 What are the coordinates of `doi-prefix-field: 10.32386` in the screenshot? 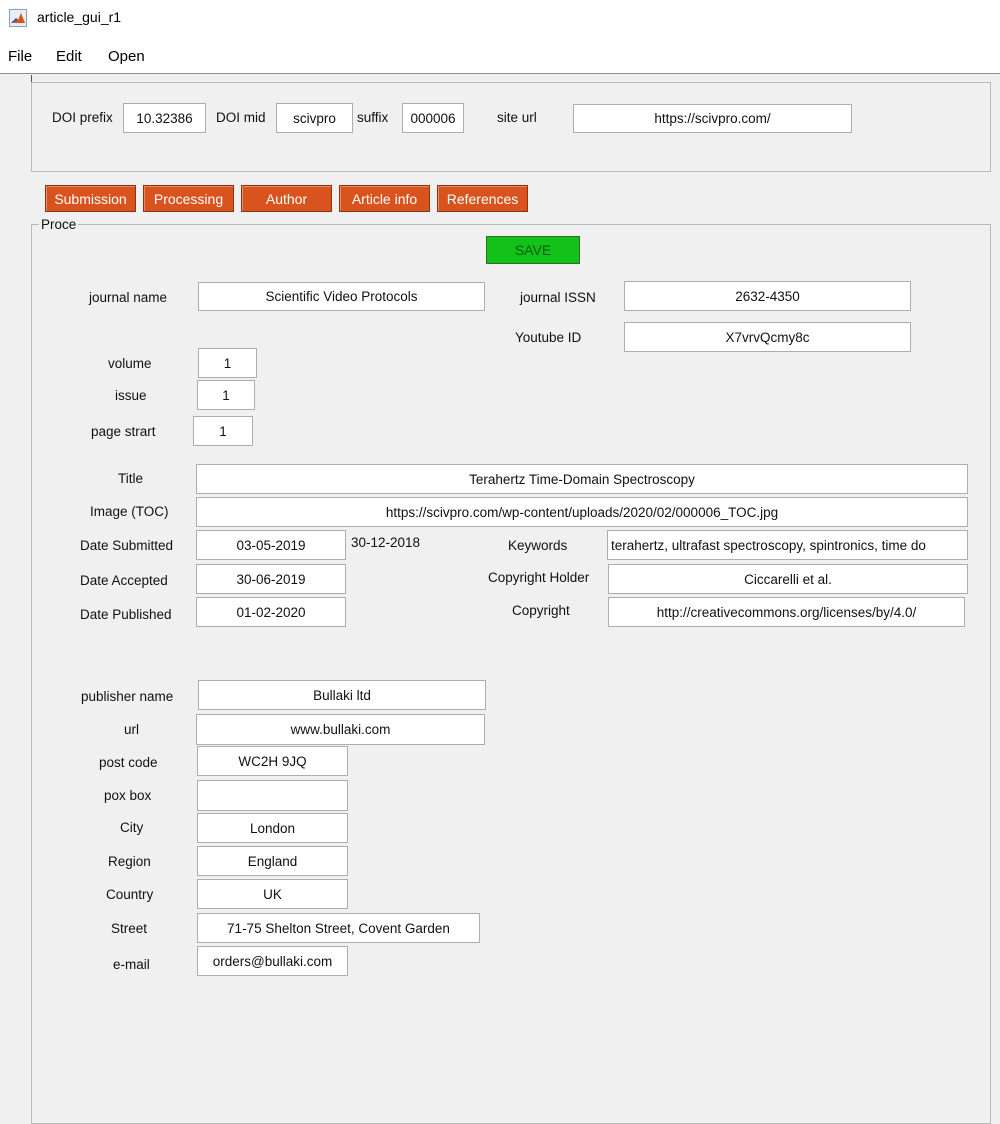 It's located at (164, 118).